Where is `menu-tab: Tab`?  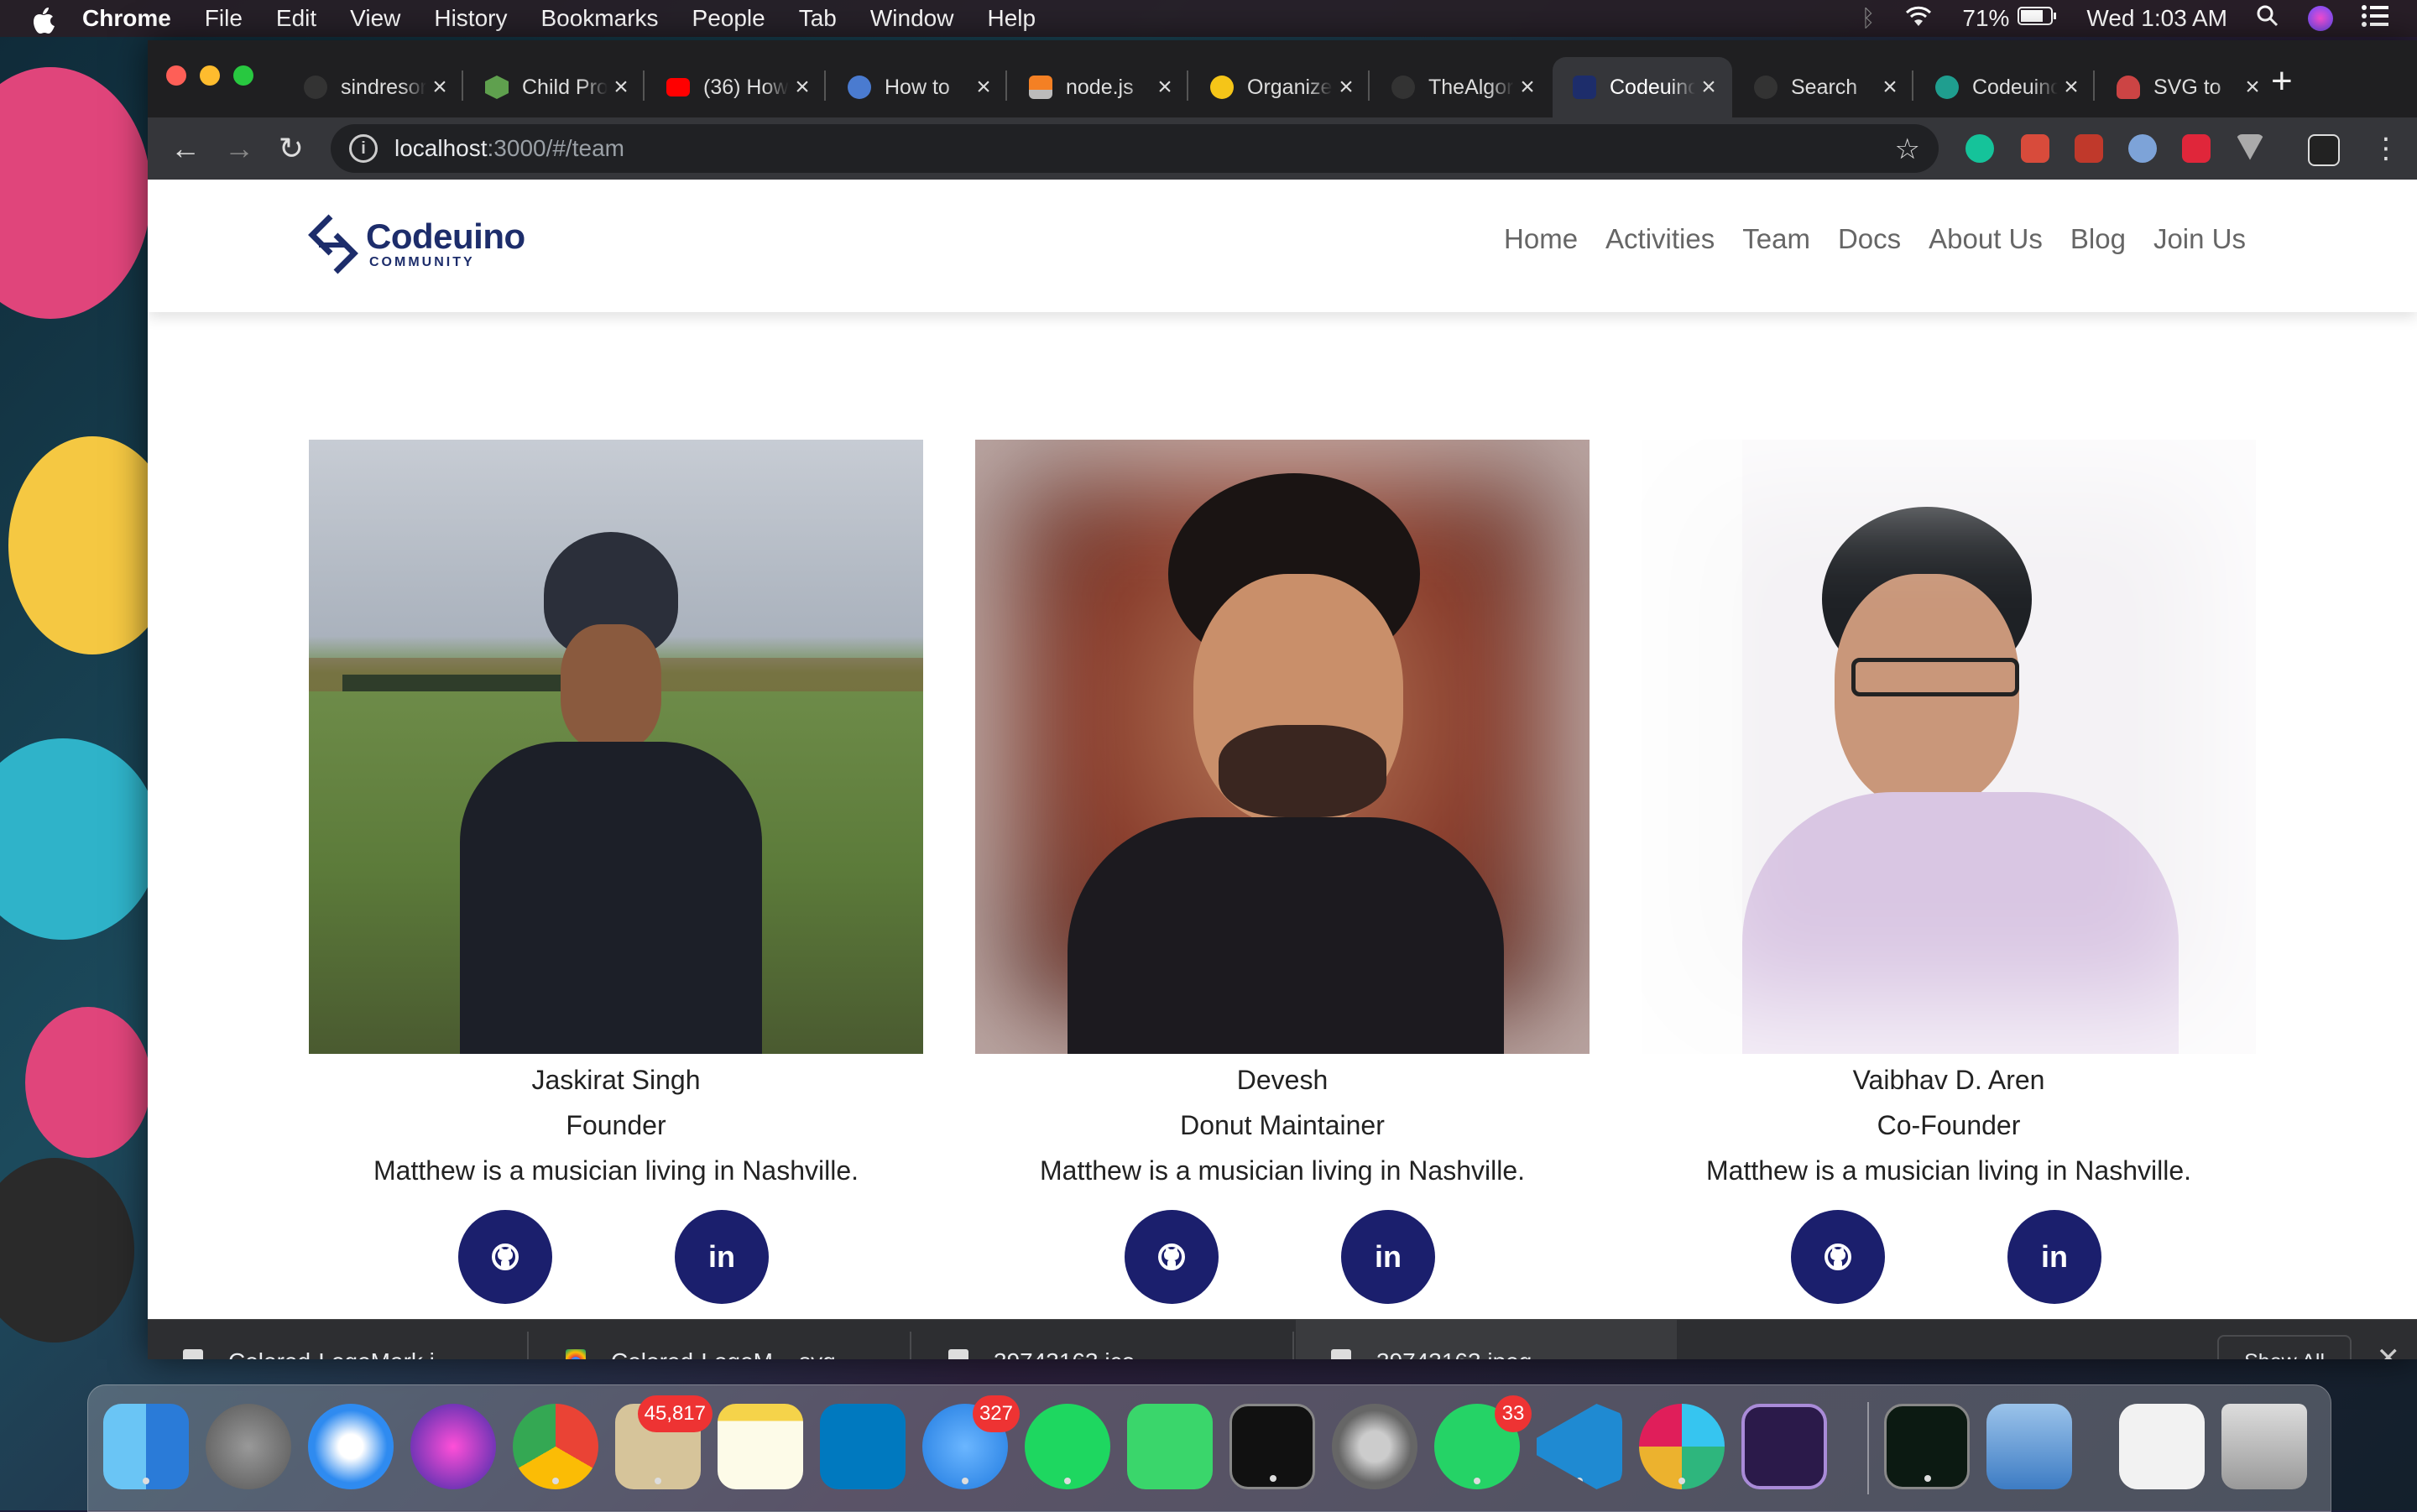
menu-tab: Tab is located at coordinates (818, 18).